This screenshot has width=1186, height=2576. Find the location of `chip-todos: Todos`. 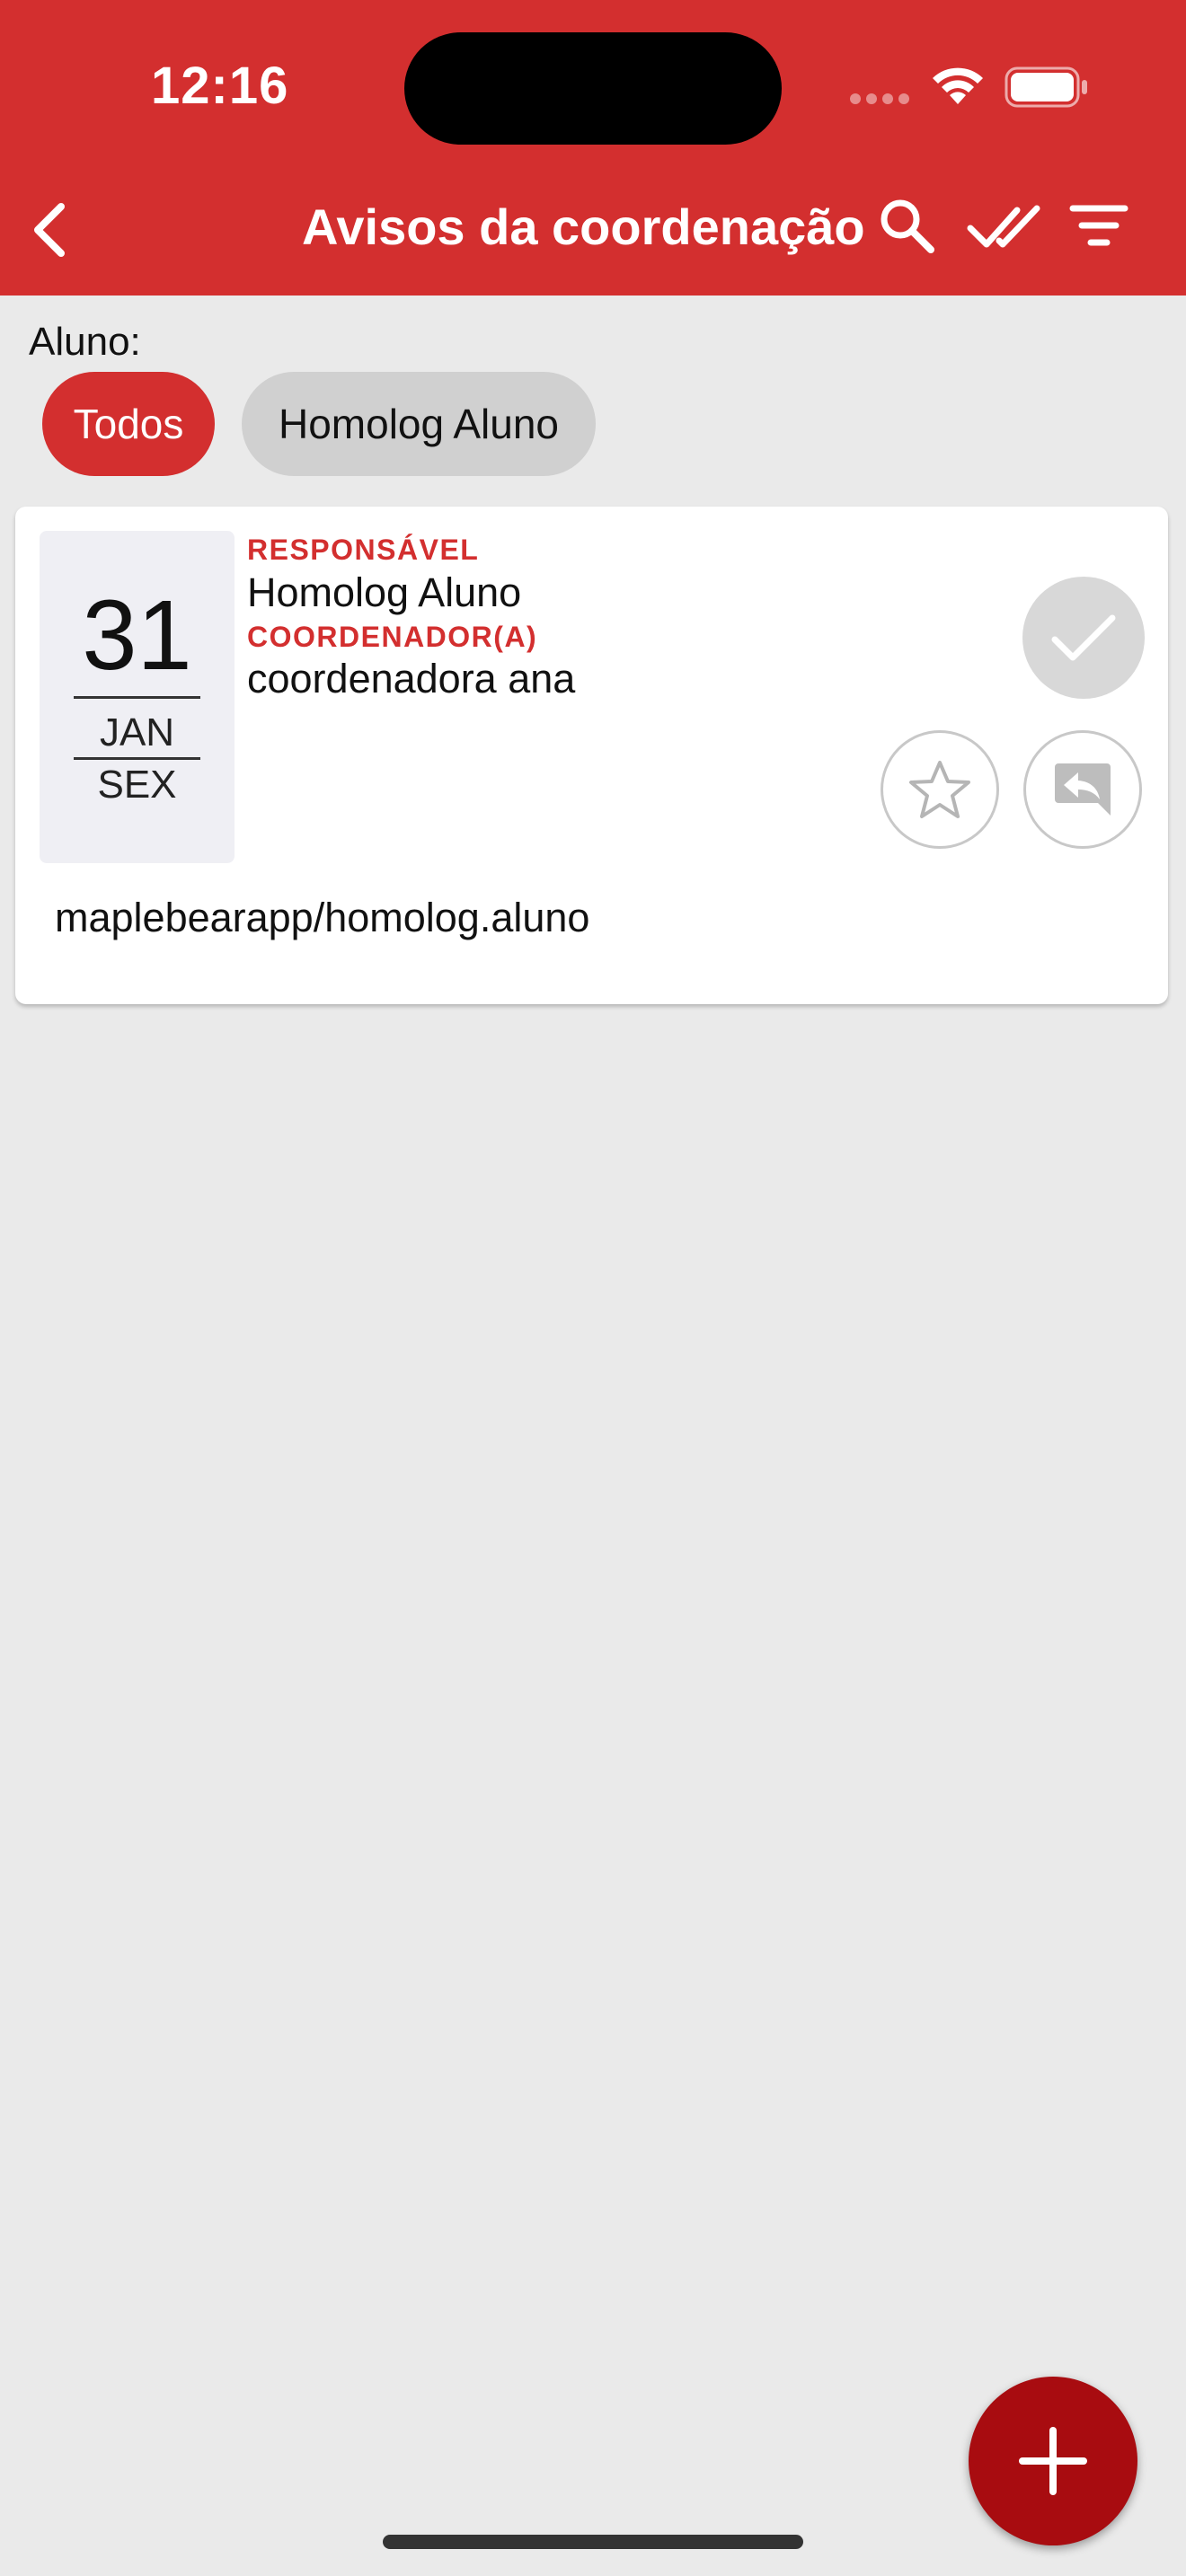

chip-todos: Todos is located at coordinates (128, 424).